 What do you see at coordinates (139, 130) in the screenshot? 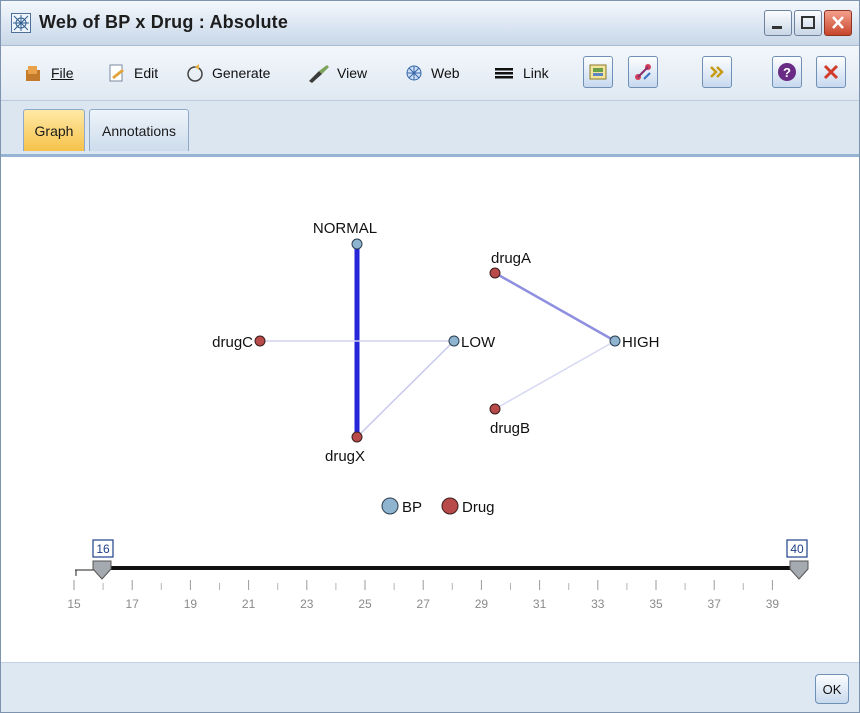
I see `tab-annotations: Annotations` at bounding box center [139, 130].